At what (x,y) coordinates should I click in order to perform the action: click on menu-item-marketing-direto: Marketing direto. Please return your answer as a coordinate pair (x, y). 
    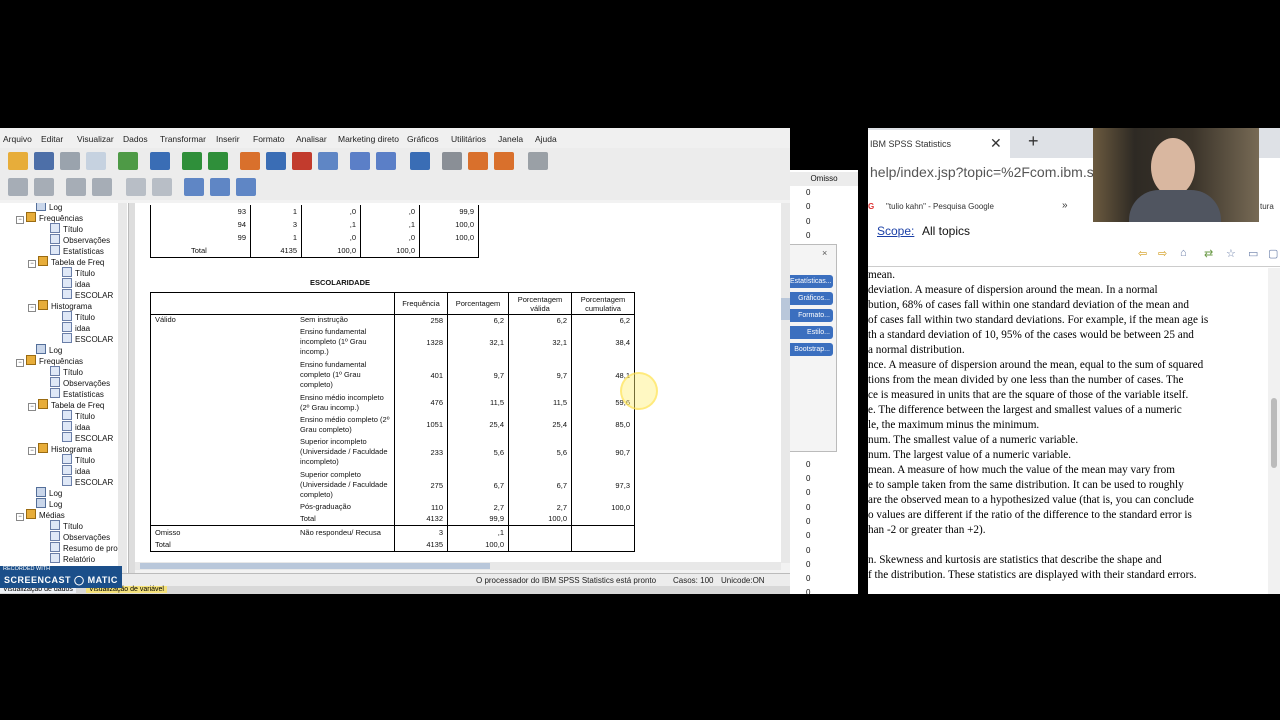
    Looking at the image, I should click on (368, 139).